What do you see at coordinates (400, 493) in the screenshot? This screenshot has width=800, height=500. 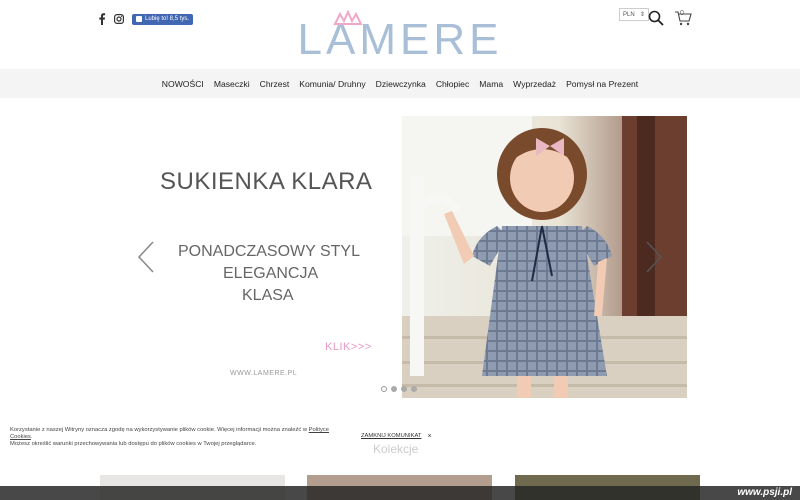 I see `watermark-bar` at bounding box center [400, 493].